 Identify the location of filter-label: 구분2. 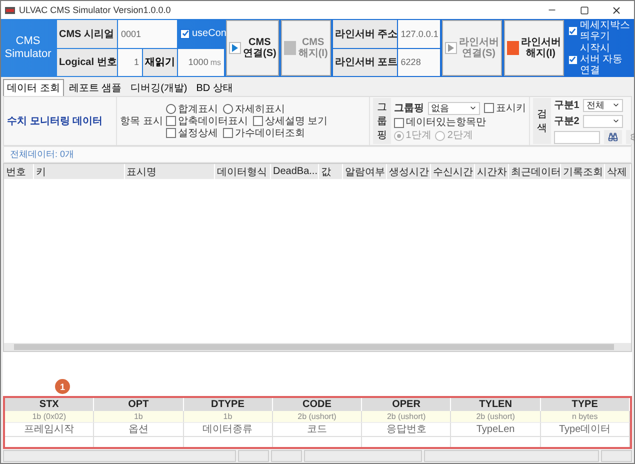
(567, 121).